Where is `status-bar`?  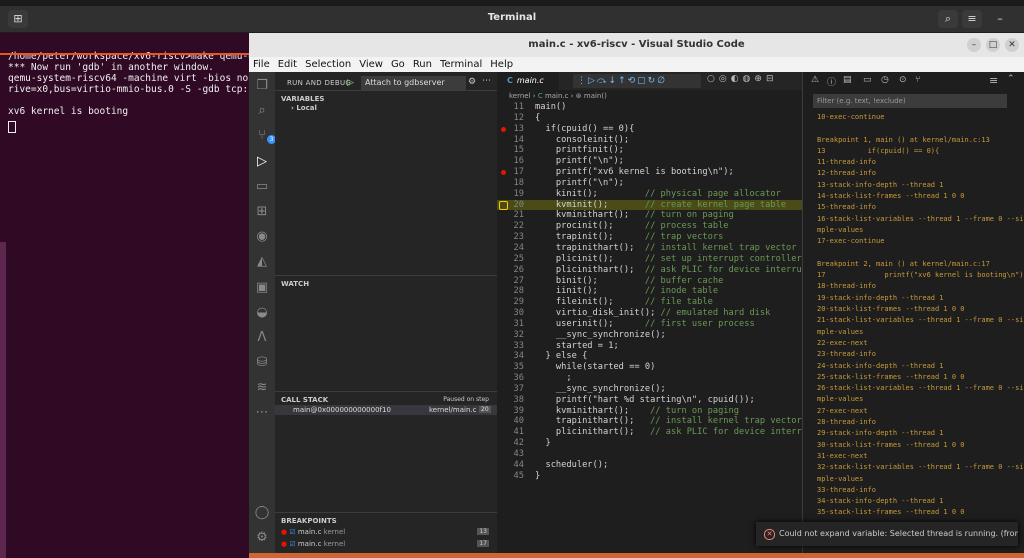 status-bar is located at coordinates (636, 555).